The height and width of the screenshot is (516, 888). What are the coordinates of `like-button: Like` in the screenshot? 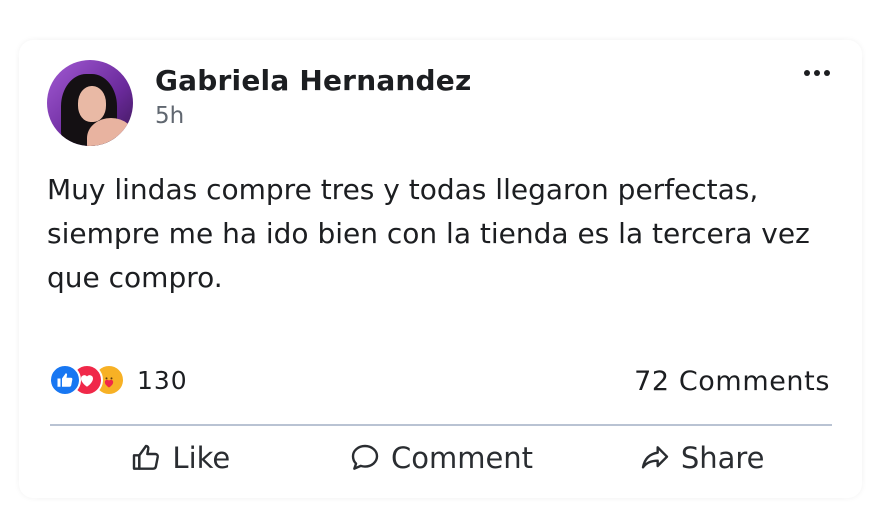 It's located at (180, 458).